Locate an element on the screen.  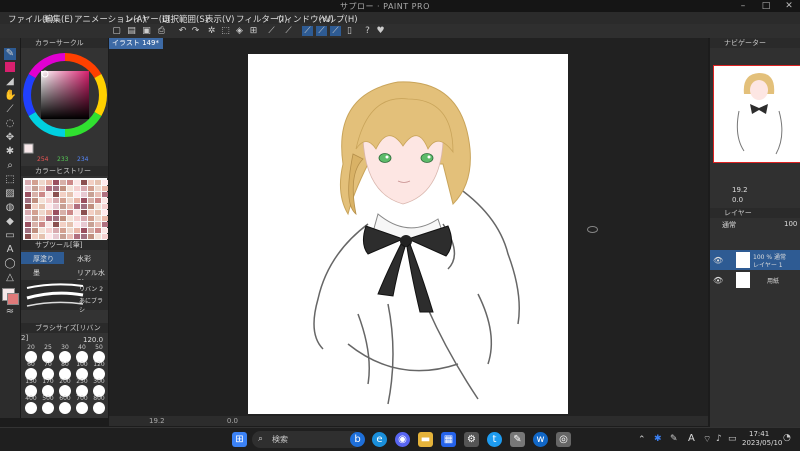
clear-icon: ✲ is located at coordinates (211, 31).